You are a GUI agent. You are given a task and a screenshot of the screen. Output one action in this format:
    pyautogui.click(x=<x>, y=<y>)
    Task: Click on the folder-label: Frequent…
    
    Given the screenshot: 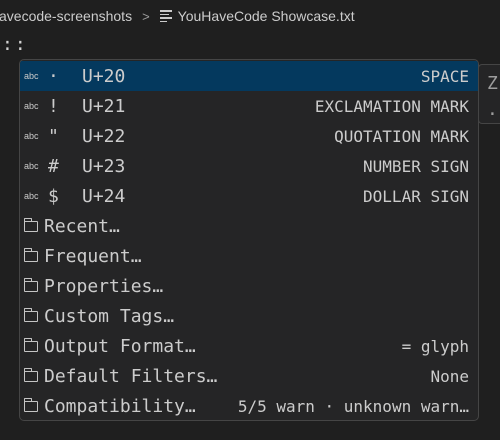 What is the action you would take?
    pyautogui.click(x=93, y=256)
    